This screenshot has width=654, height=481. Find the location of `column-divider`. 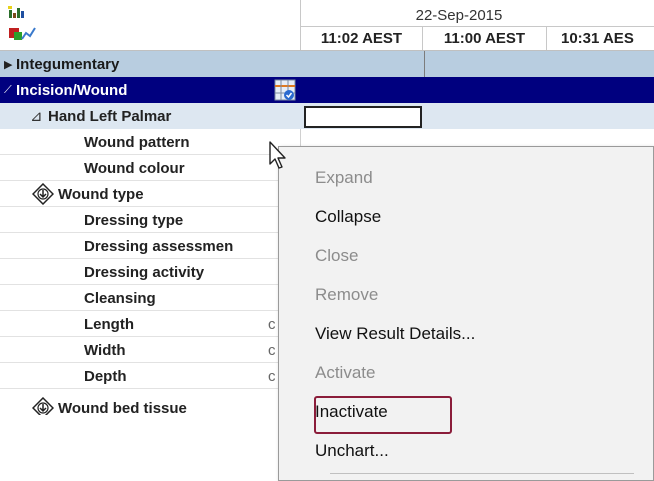

column-divider is located at coordinates (424, 64).